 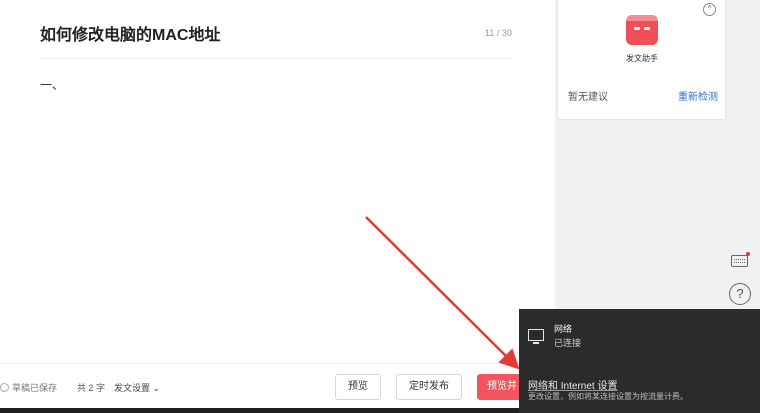 I want to click on word-count: 共 2 字, so click(x=91, y=388).